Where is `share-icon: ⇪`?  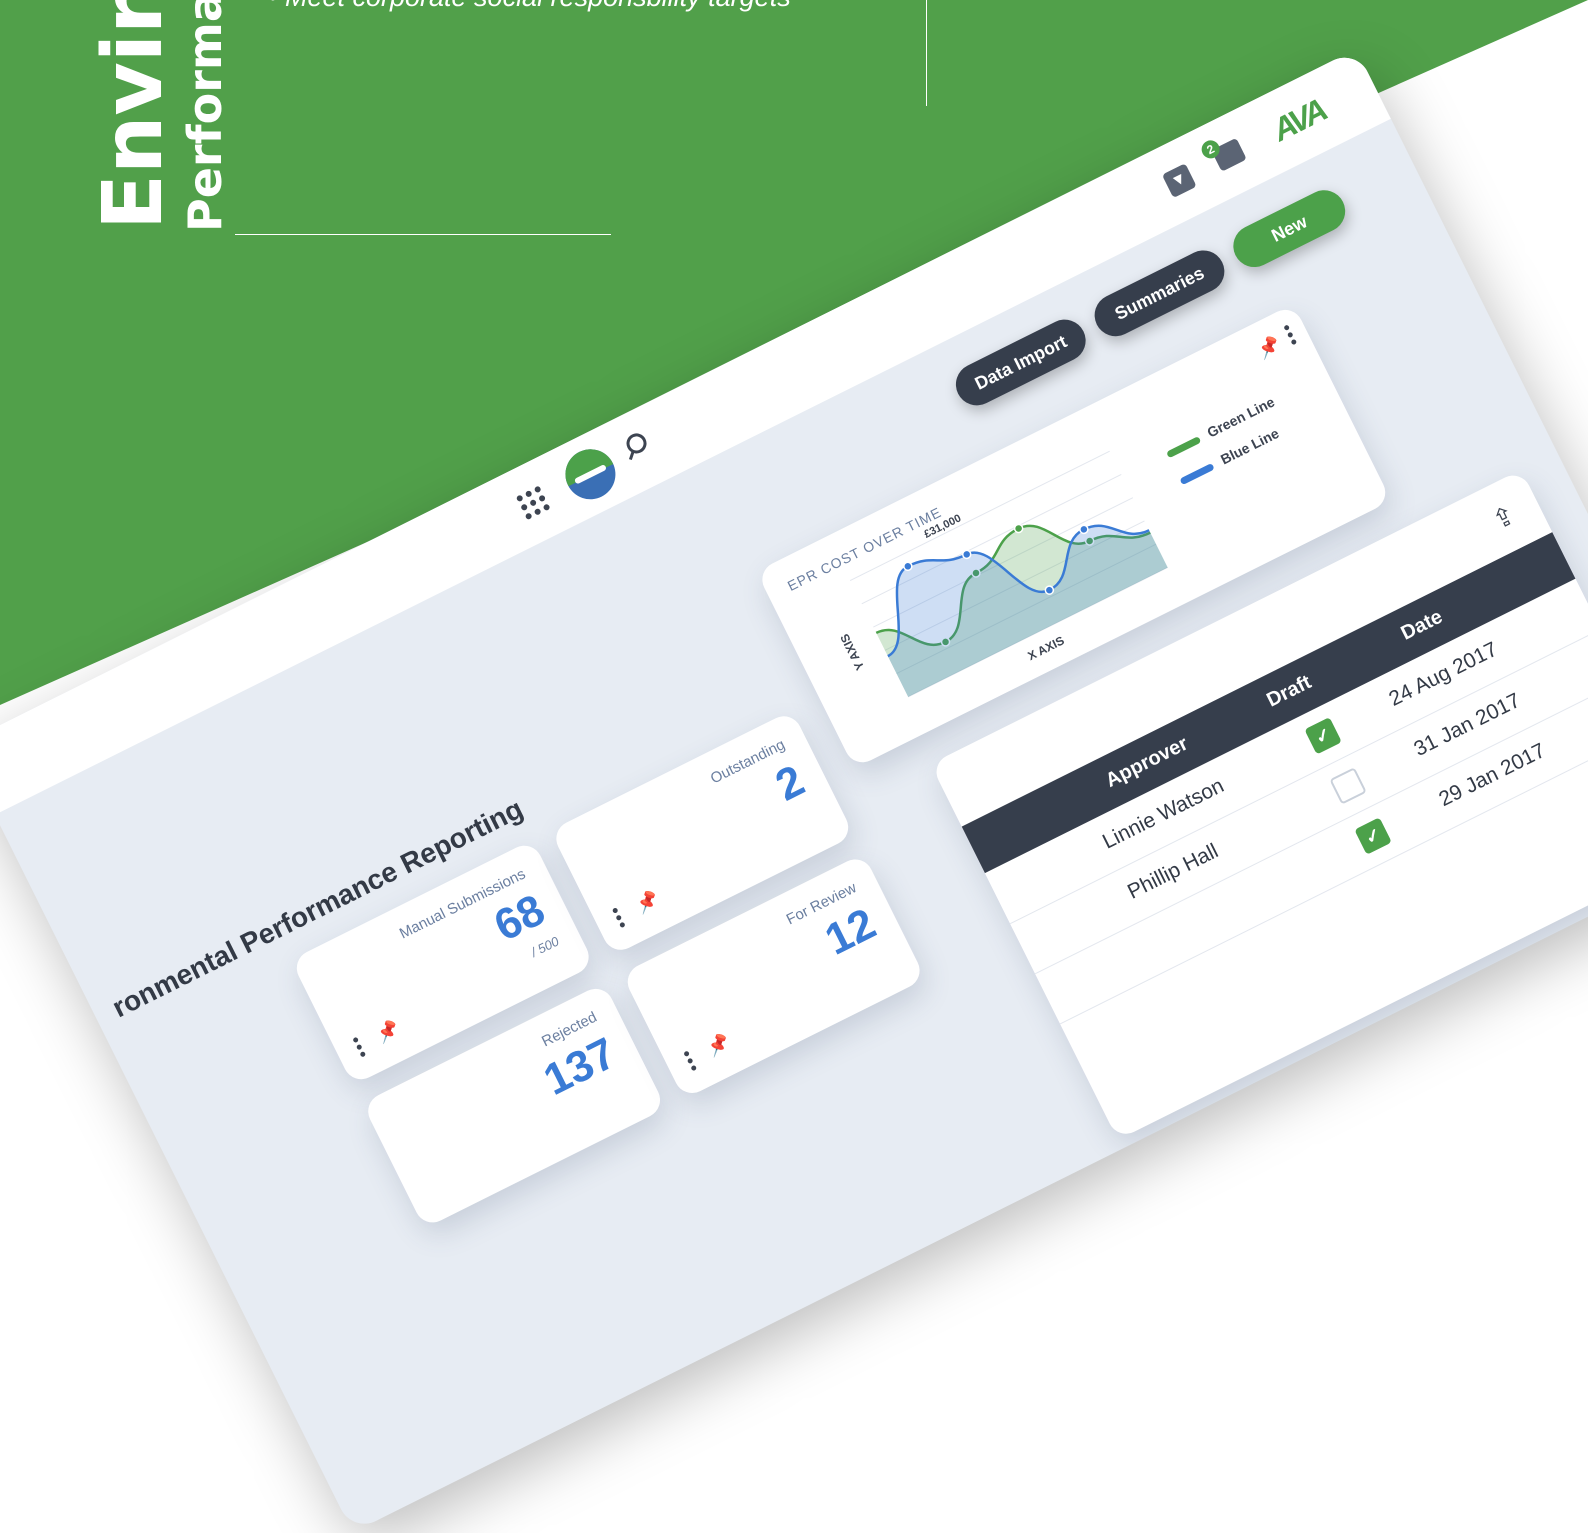
share-icon: ⇪ is located at coordinates (1503, 517).